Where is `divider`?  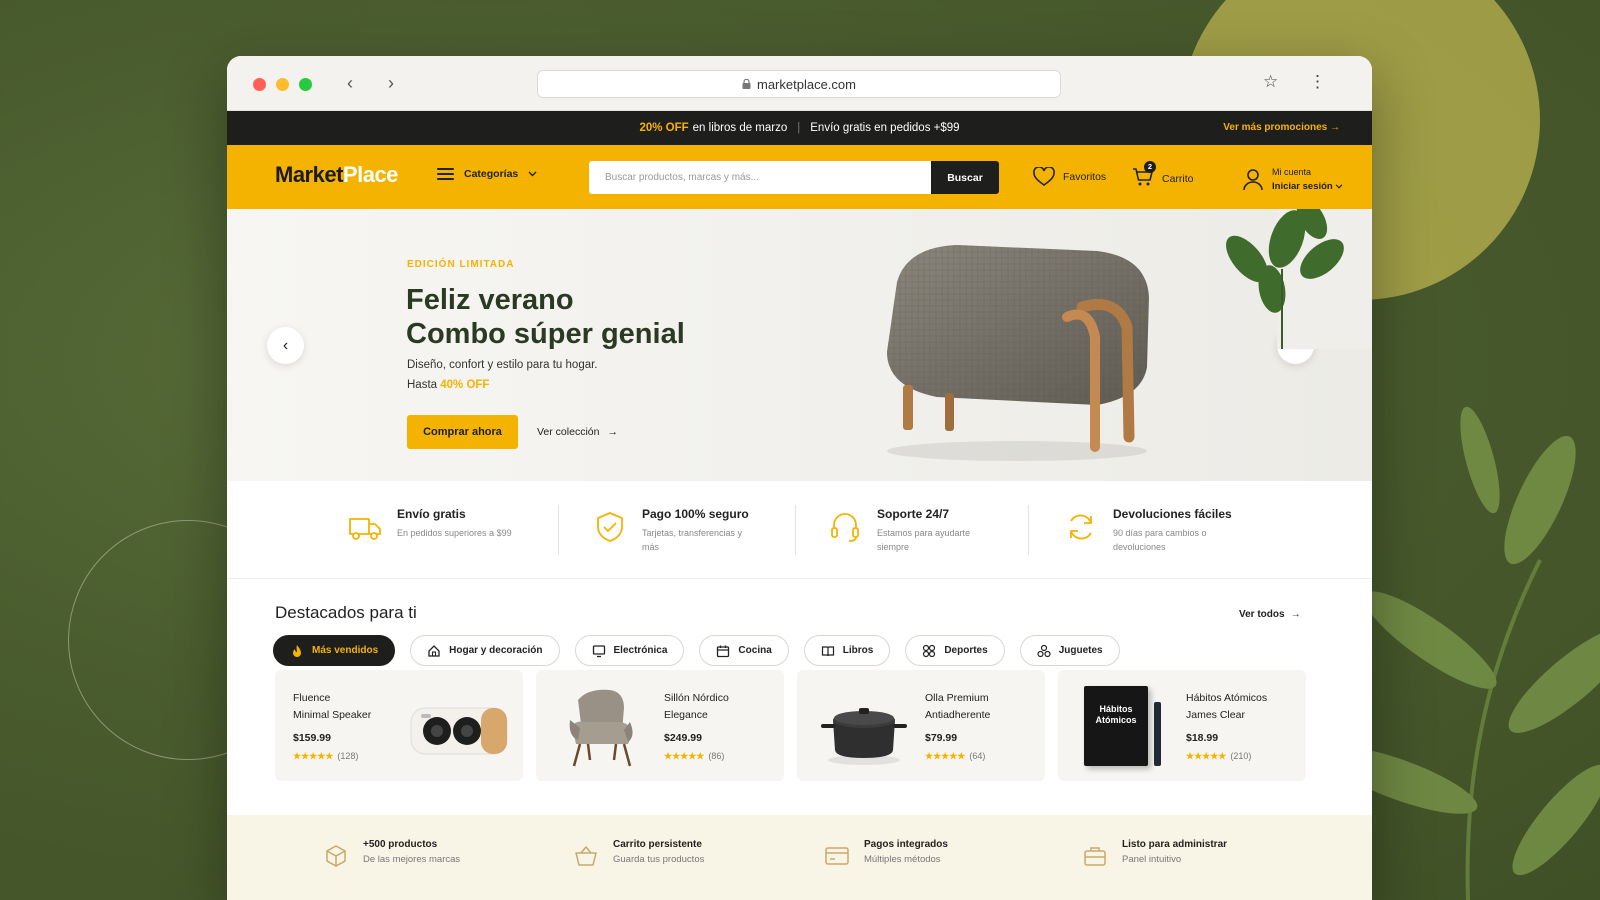 divider is located at coordinates (795, 530).